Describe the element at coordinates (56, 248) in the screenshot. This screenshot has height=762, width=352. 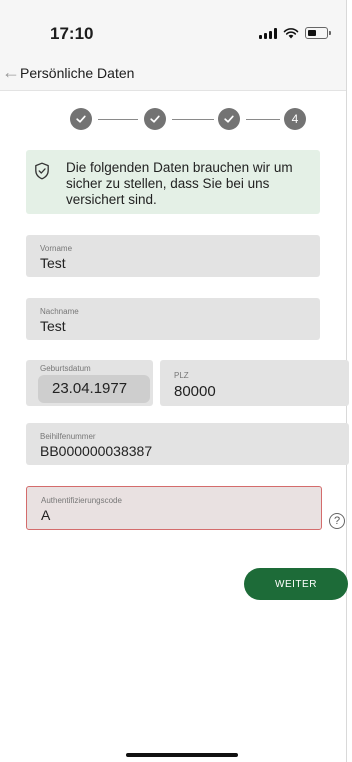
I see `vorname-label: Vorname` at that location.